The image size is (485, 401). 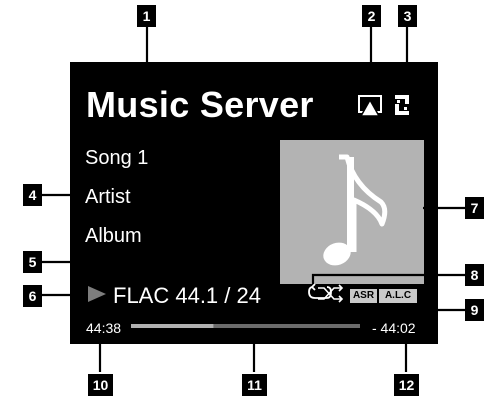 What do you see at coordinates (32, 296) in the screenshot?
I see `callout-6: 6` at bounding box center [32, 296].